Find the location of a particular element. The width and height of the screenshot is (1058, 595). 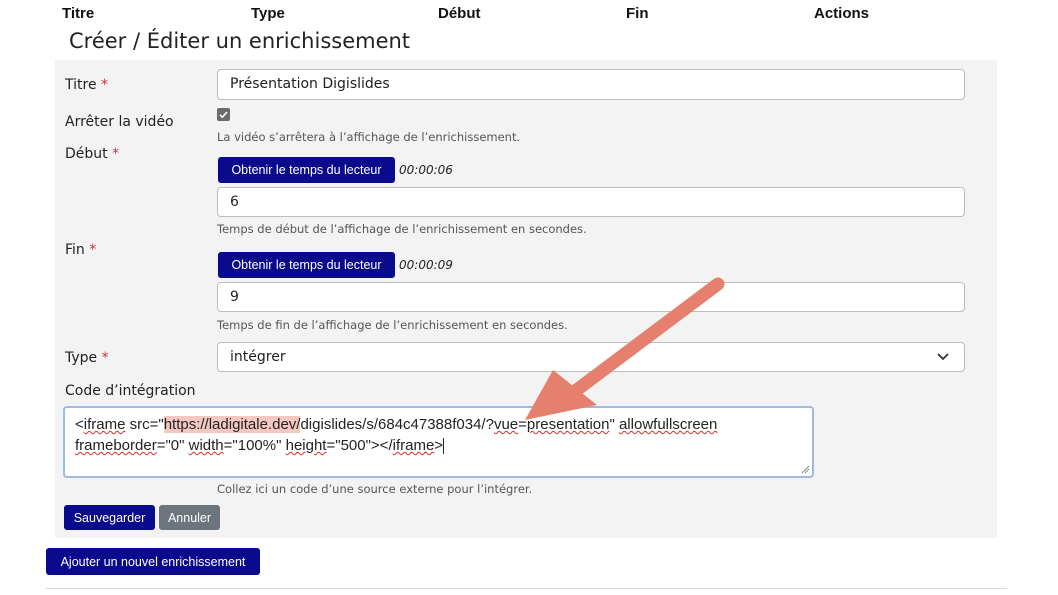

cancel-button: Annuler is located at coordinates (189, 517).